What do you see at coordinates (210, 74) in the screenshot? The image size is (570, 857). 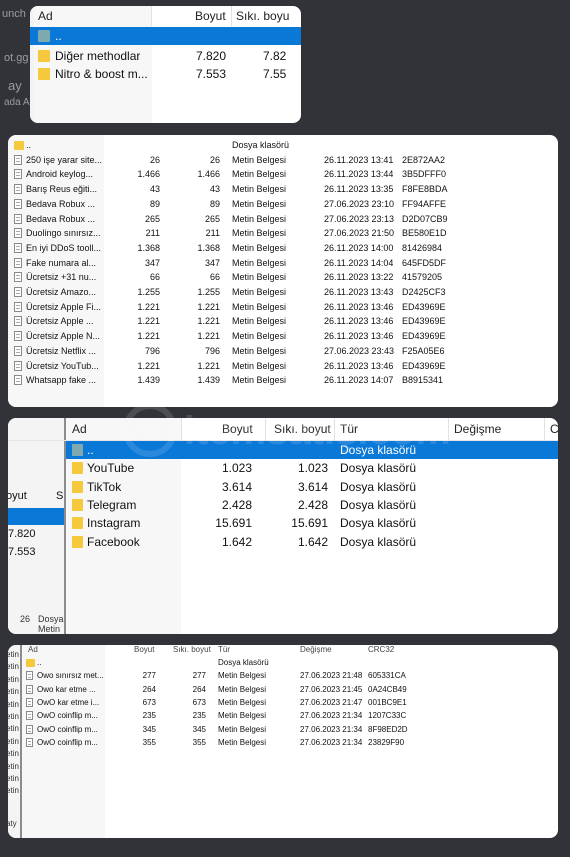 I see `item-size: 7.553` at bounding box center [210, 74].